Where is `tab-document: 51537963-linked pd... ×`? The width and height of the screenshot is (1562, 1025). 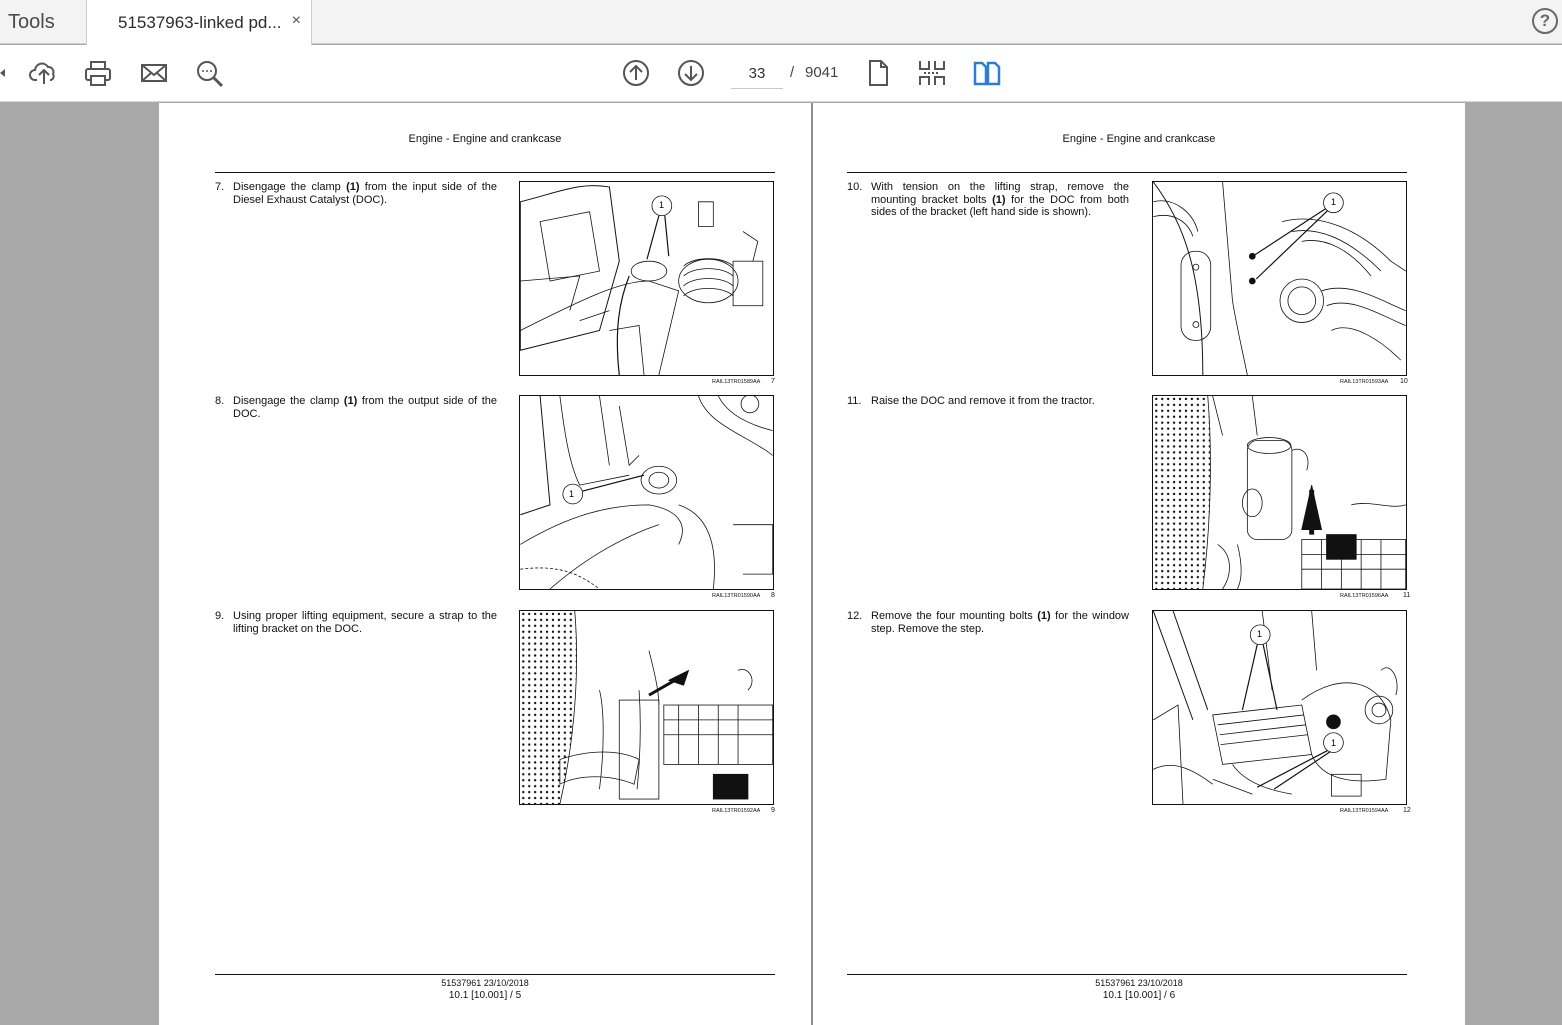
tab-document: 51537963-linked pd... × is located at coordinates (199, 22).